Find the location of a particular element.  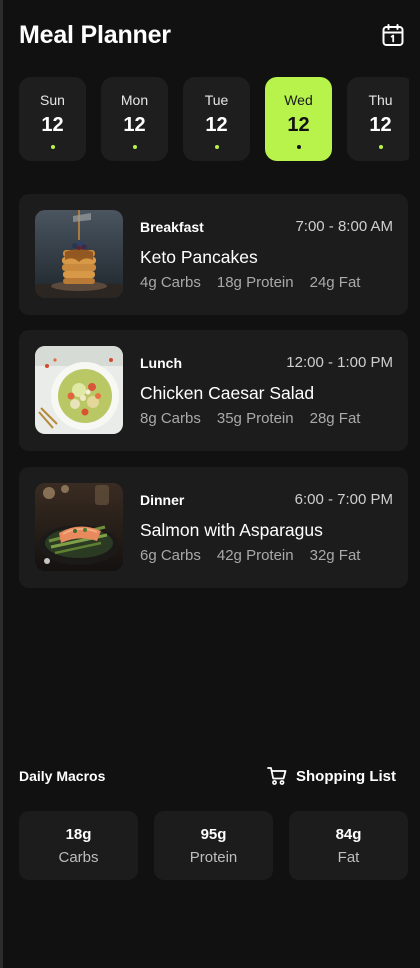

protein-total-tile: 95g Protein is located at coordinates (213, 845).